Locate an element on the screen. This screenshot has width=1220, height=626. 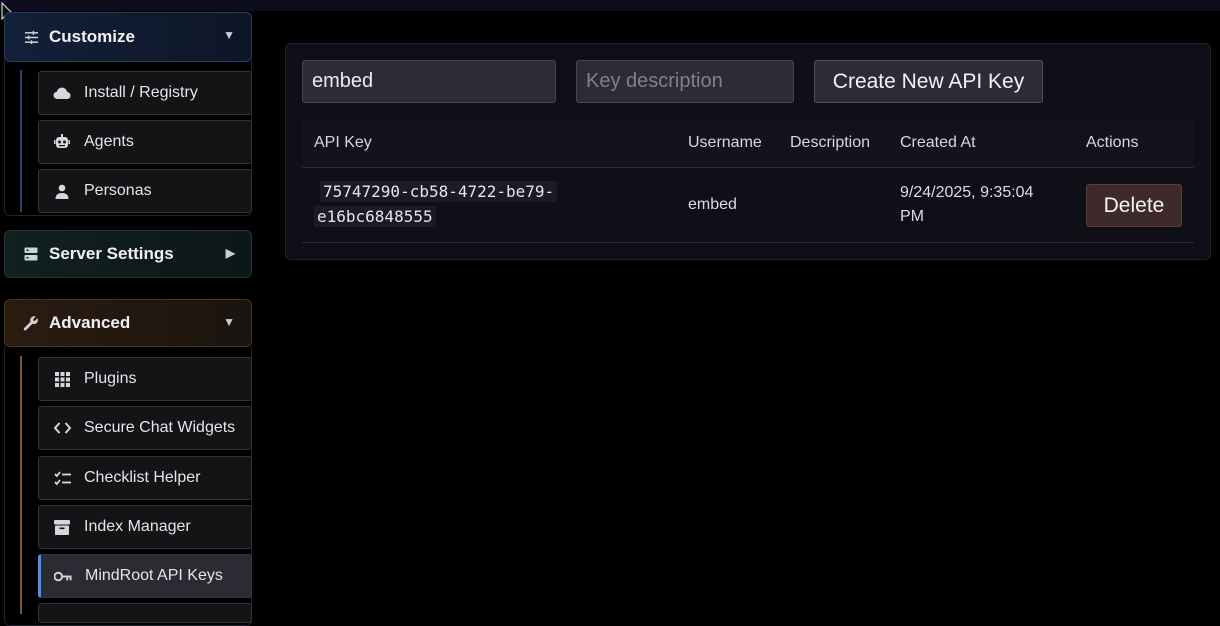
sidebar-item-label: Index Manager is located at coordinates (137, 526).